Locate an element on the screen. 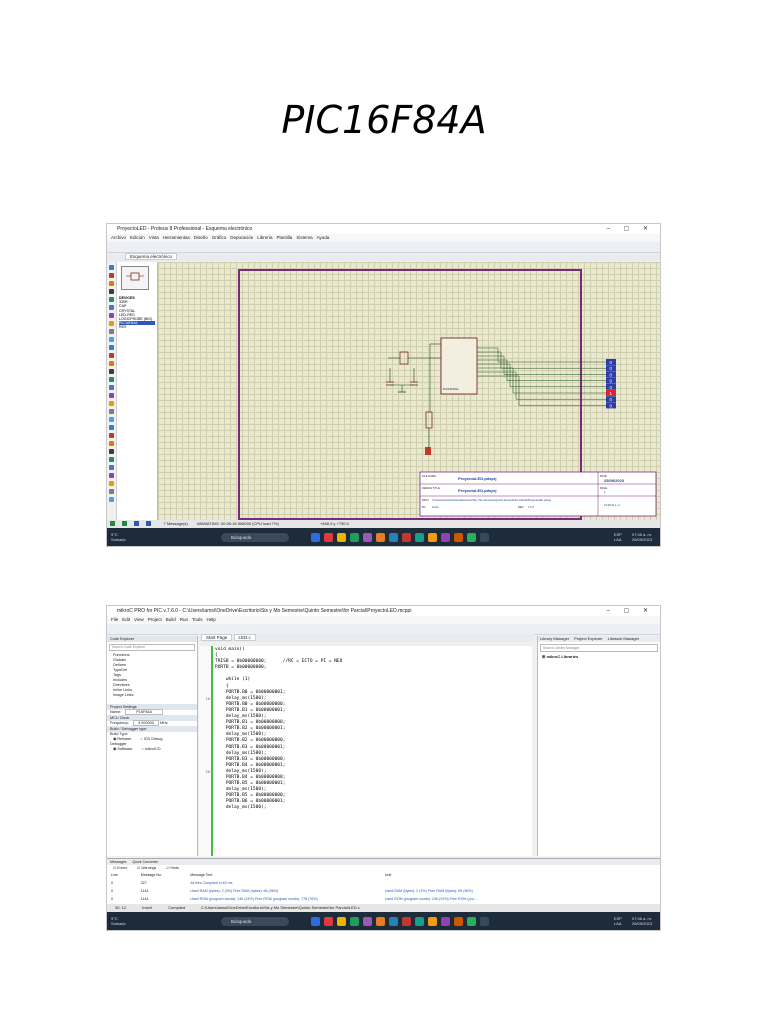 The image size is (768, 1024). table-row: 0 327 All files Compiled in 63 ms is located at coordinates (320, 883).